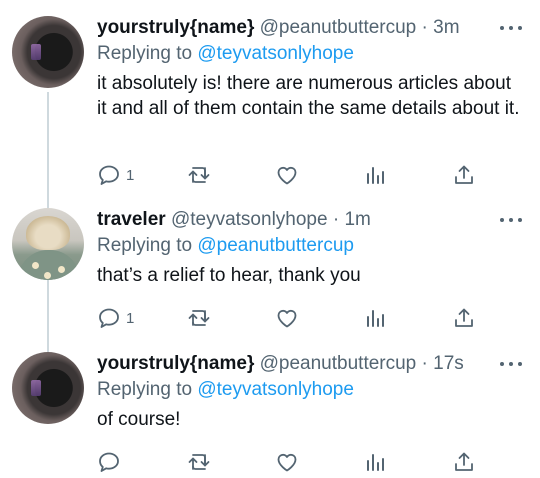 The height and width of the screenshot is (478, 540). Describe the element at coordinates (448, 363) in the screenshot. I see `timestamp: 17s` at that location.